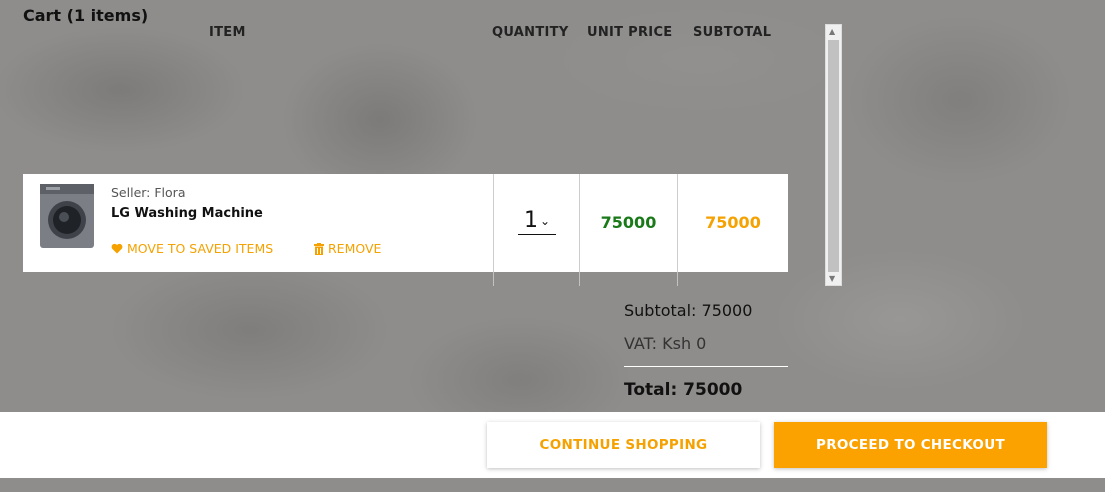 The width and height of the screenshot is (1105, 492). I want to click on move-to-saved-button: MOVE TO SAVED ITEMS, so click(192, 248).